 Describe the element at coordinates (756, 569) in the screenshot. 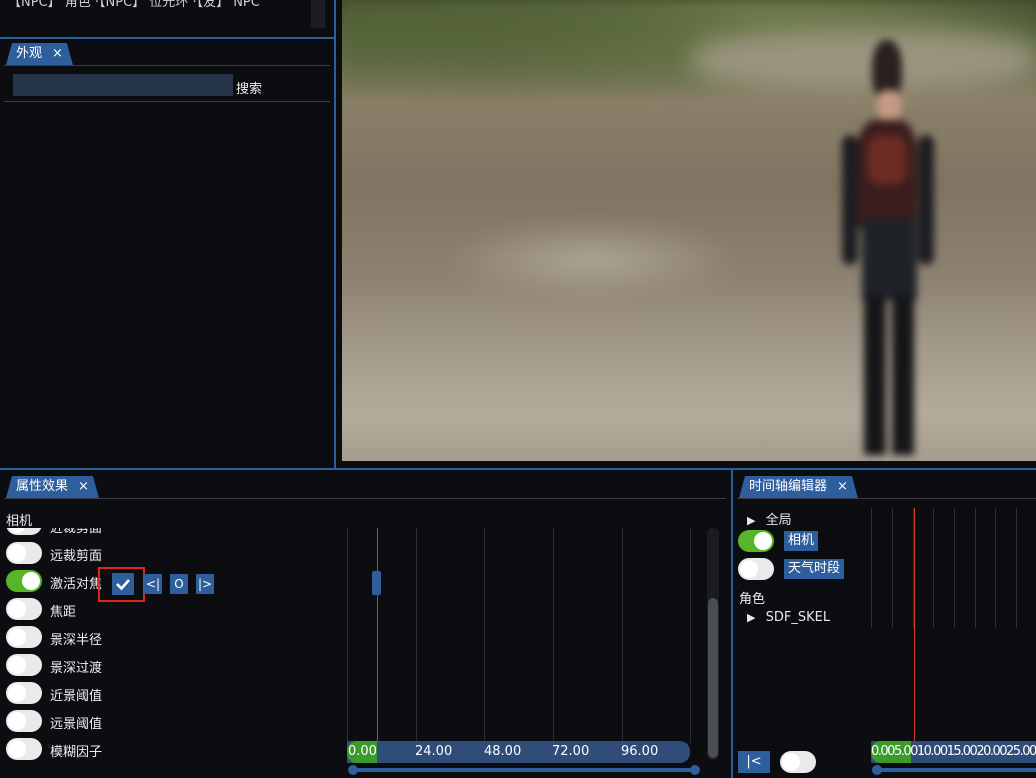

I see `toggle-weather` at that location.